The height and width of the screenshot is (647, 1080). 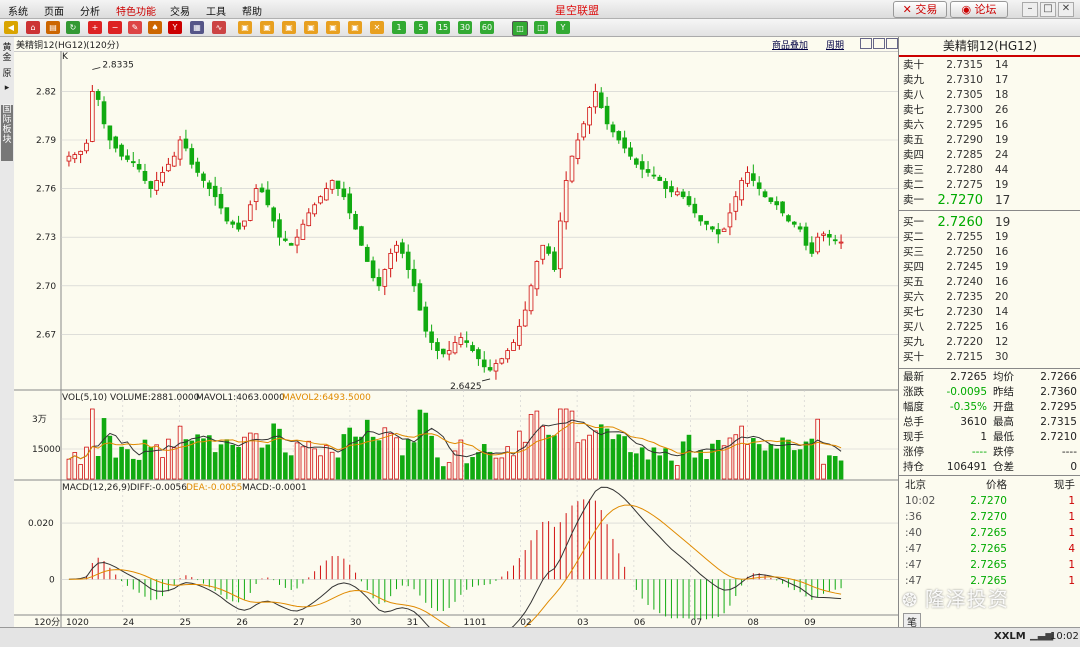 What do you see at coordinates (989, 140) in the screenshot?
I see `ask-row: 卖五 2.7290 19` at bounding box center [989, 140].